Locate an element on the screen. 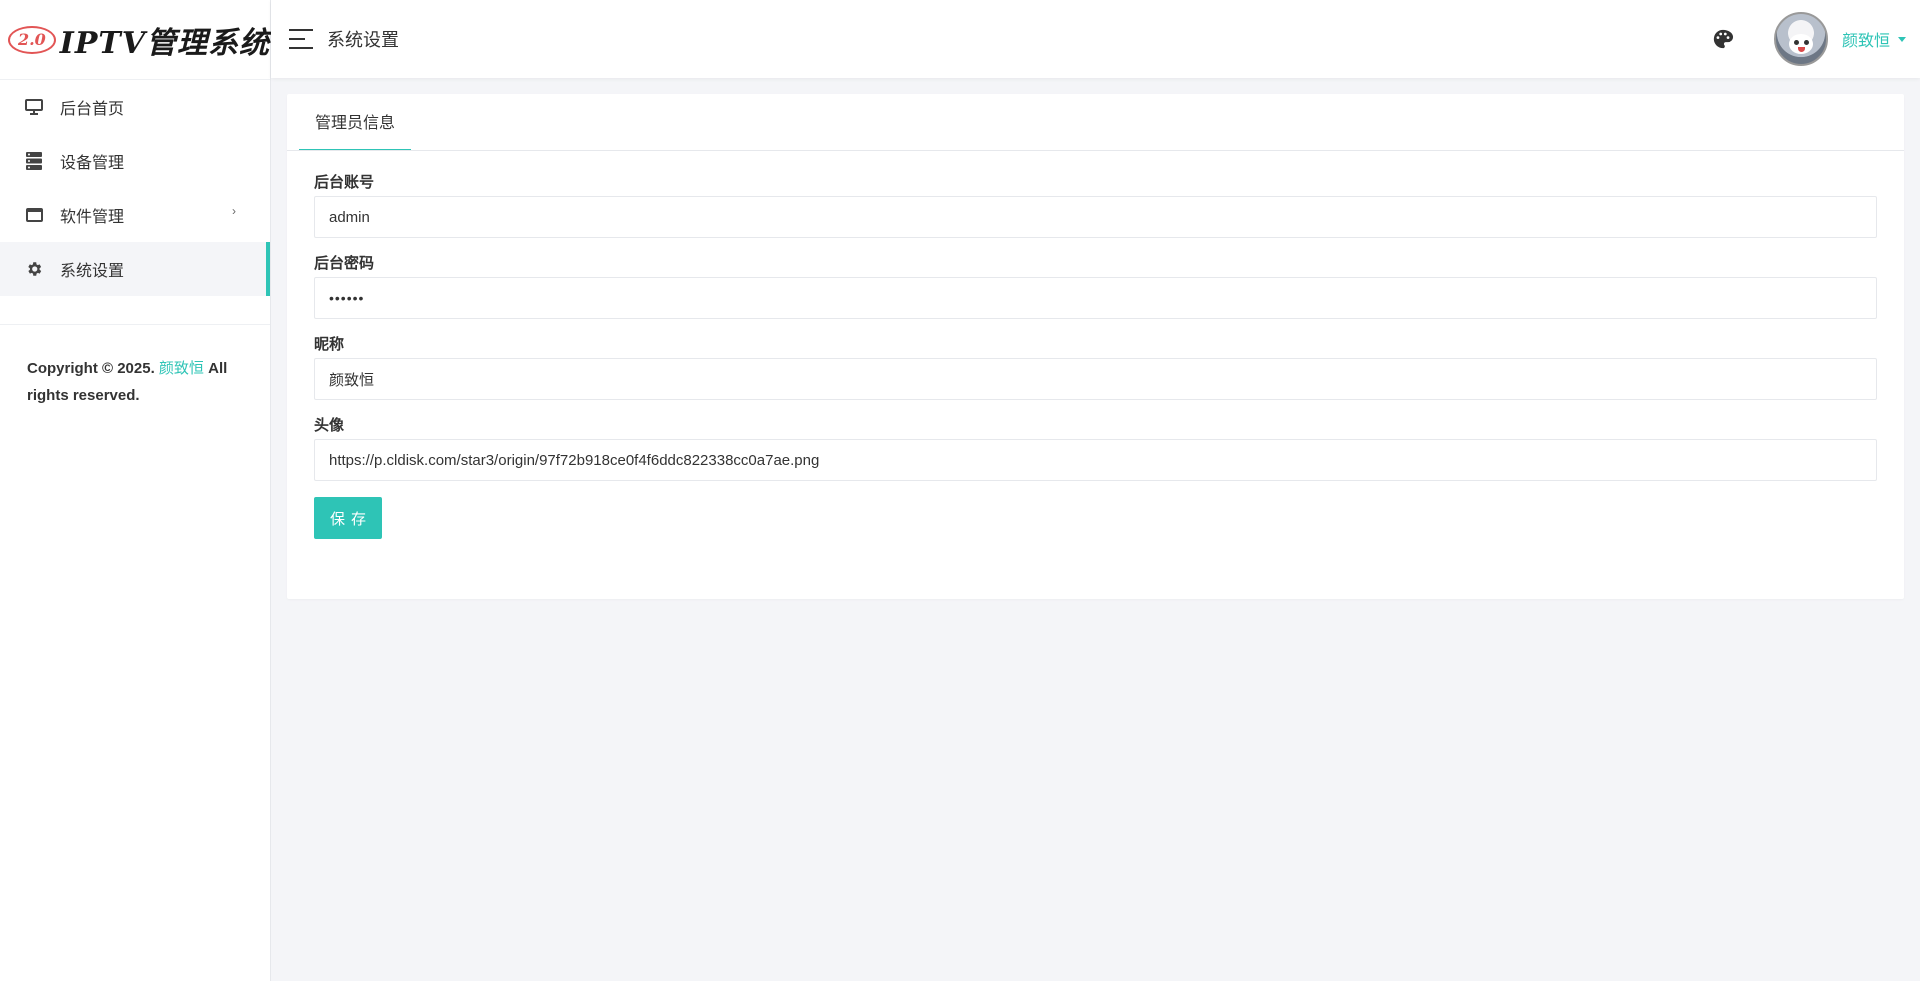 The height and width of the screenshot is (981, 1920). avatar-label: 头像 is located at coordinates (329, 425).